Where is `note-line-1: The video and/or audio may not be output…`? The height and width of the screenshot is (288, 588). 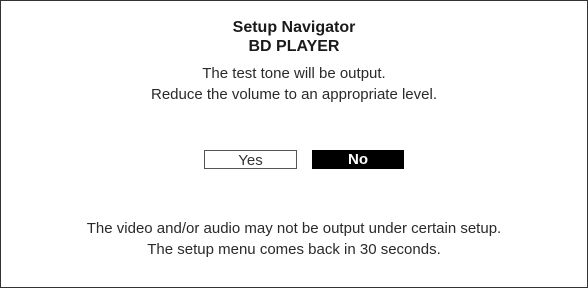 note-line-1: The video and/or audio may not be output… is located at coordinates (294, 228).